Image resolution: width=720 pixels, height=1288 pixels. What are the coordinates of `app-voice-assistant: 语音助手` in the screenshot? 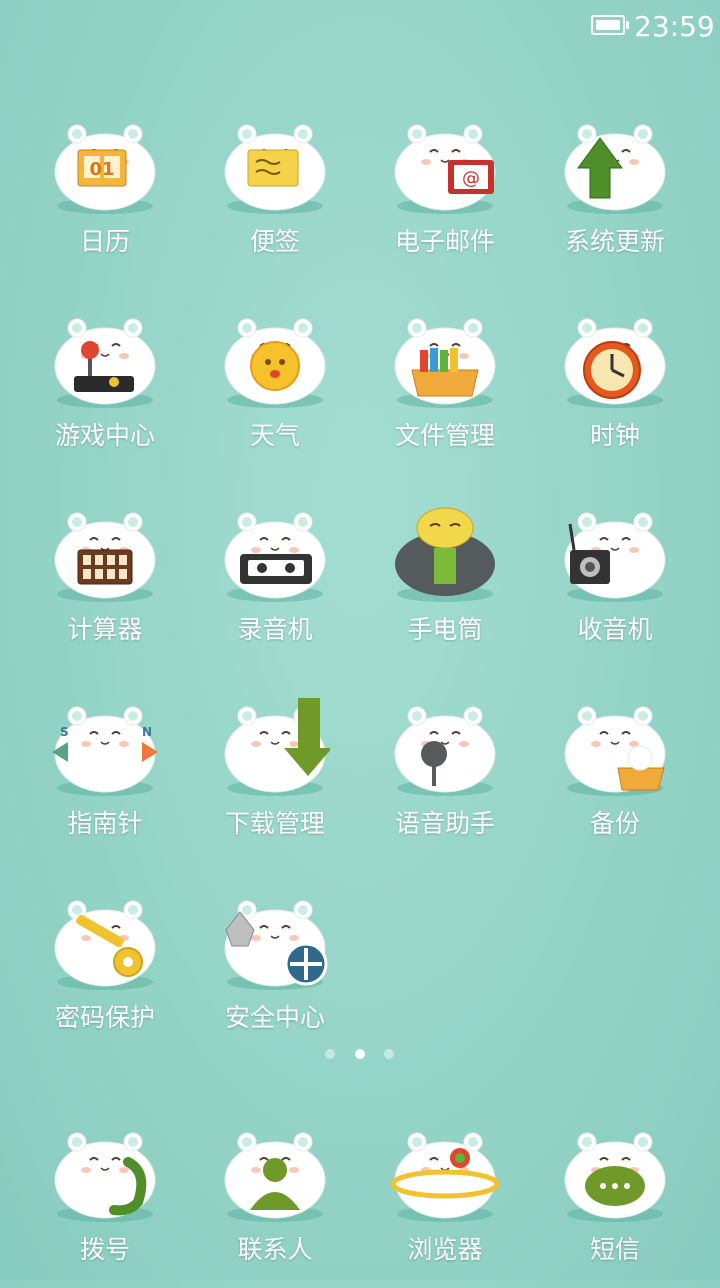 It's located at (445, 777).